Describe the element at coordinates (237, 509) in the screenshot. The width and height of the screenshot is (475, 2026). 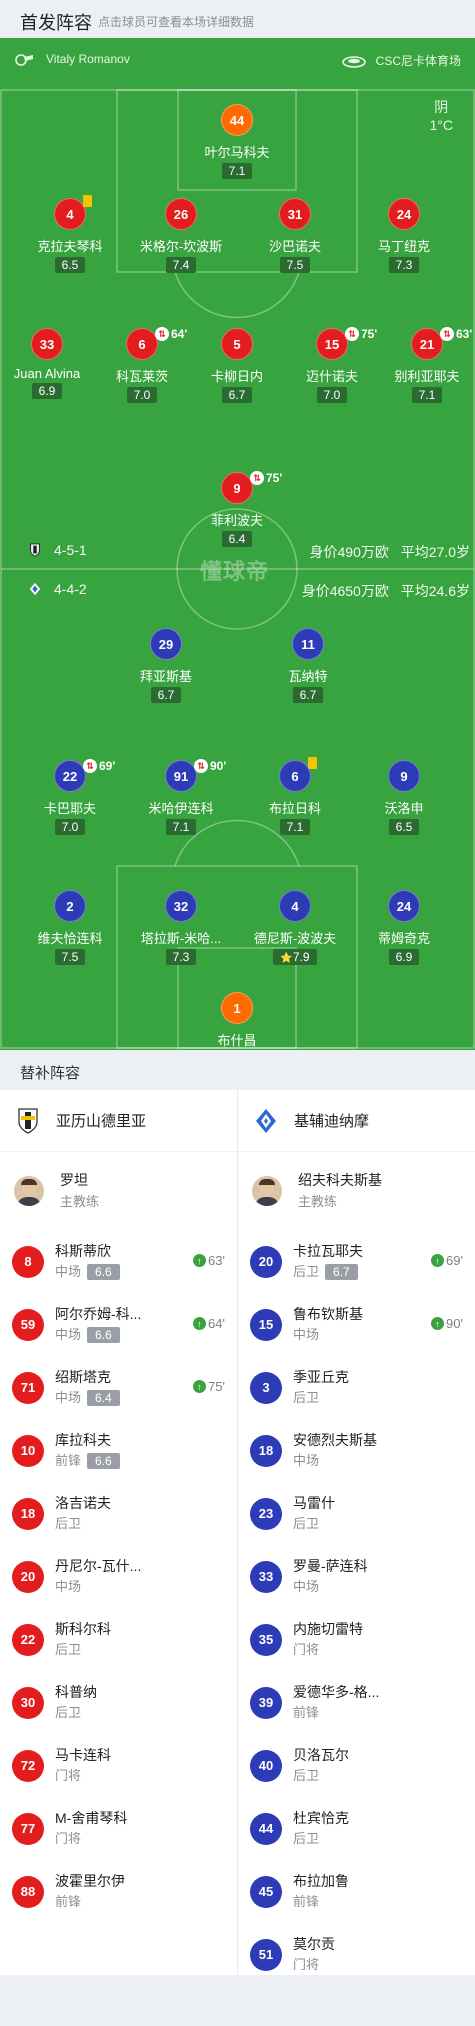
I see `player-marker: 9 ⇅ 75' 菲利波夫 6.4` at that location.